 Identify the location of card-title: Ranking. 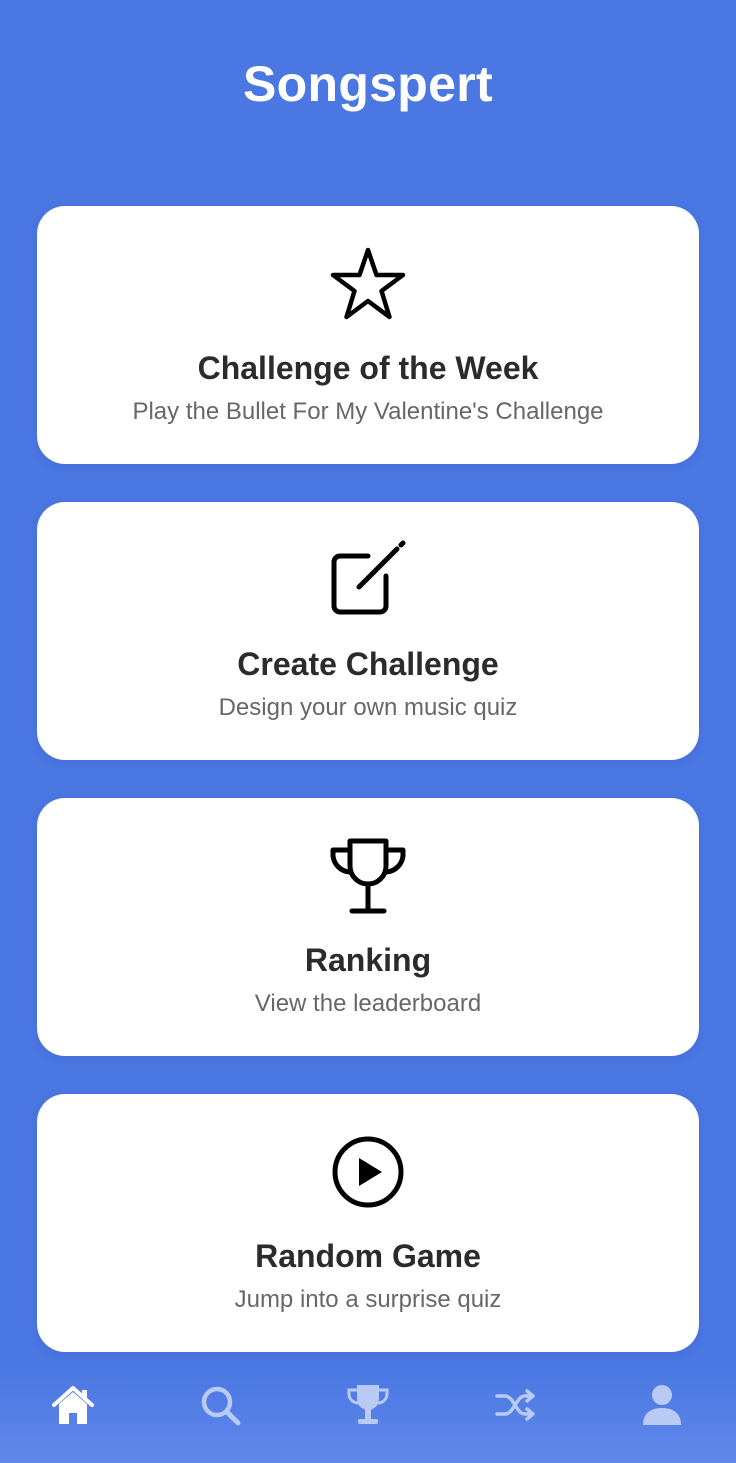
(368, 960).